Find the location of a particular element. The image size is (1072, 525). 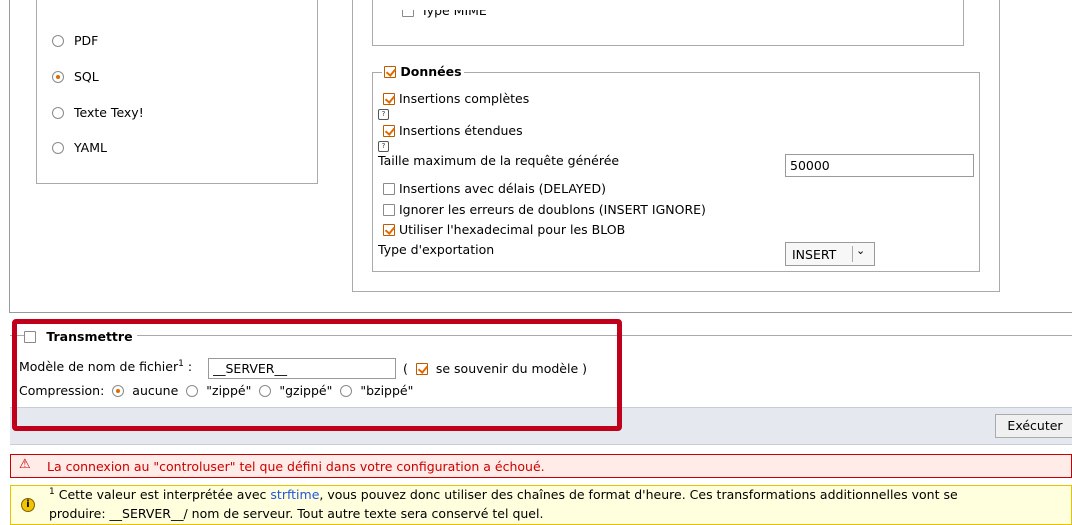

warning-icon: ⚠ is located at coordinates (25, 464).